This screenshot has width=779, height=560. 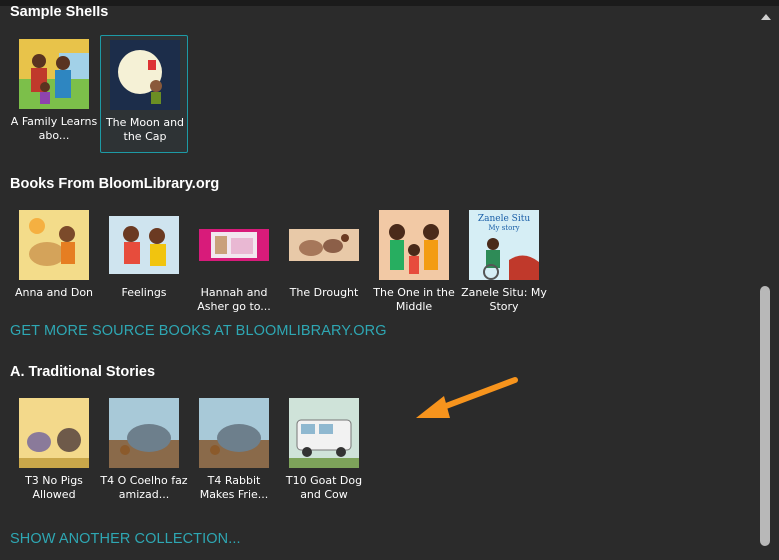 I want to click on book-the-moon-and-the-cap: The Moon and the Cap, so click(x=144, y=94).